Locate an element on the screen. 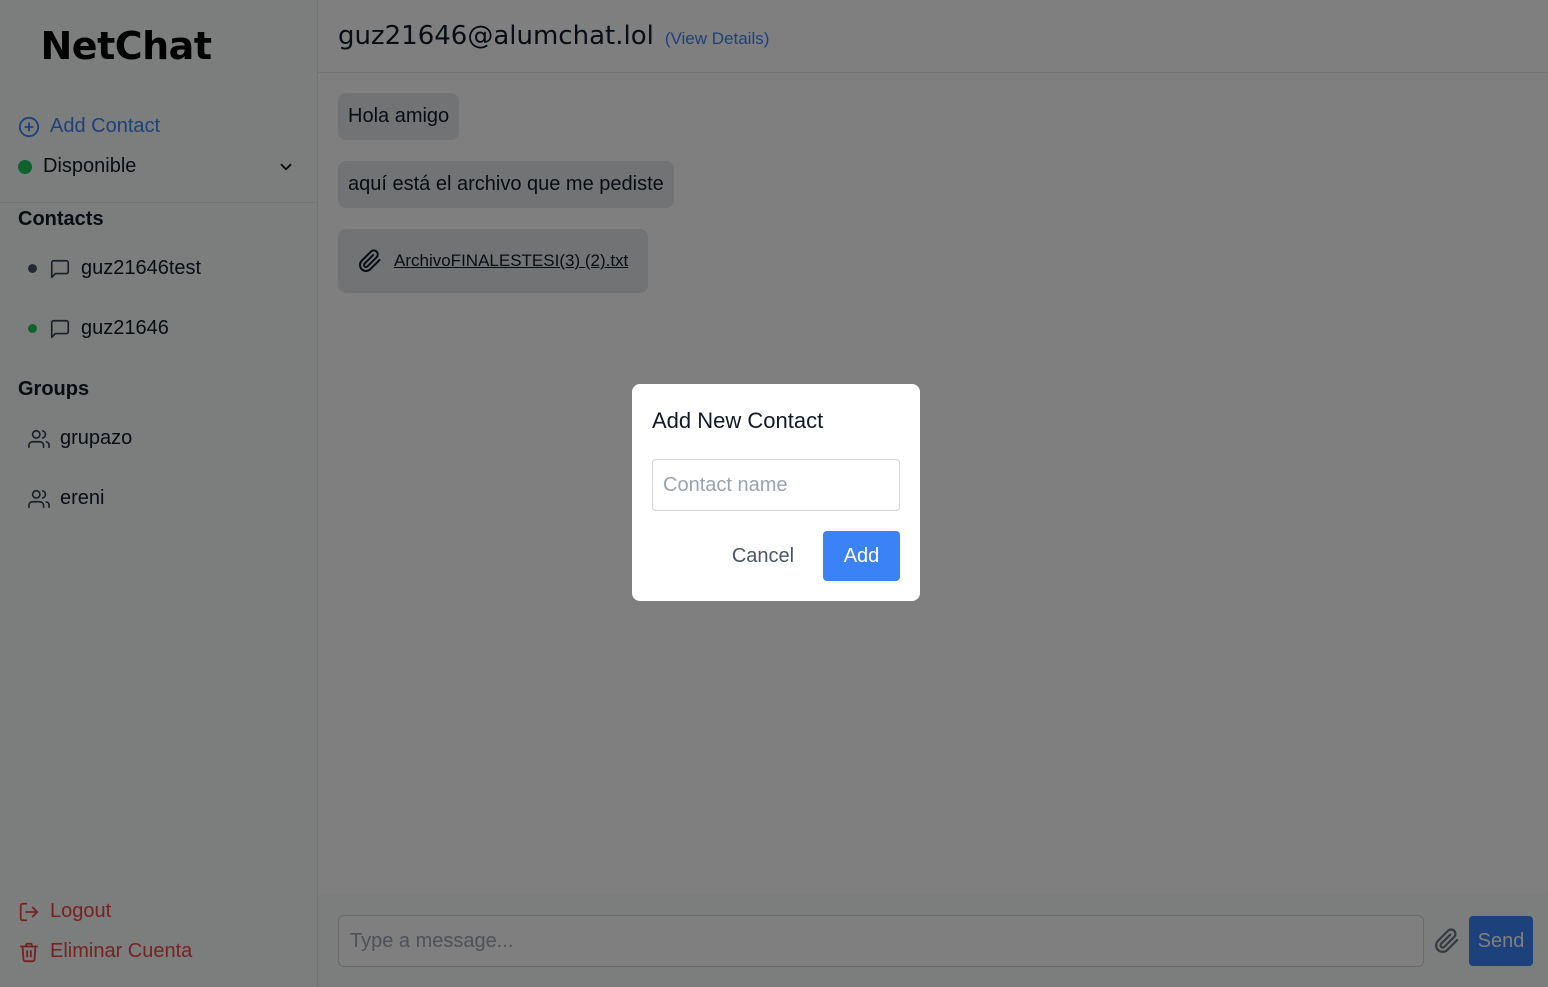 This screenshot has width=1548, height=987. cancel-button: Cancel is located at coordinates (763, 556).